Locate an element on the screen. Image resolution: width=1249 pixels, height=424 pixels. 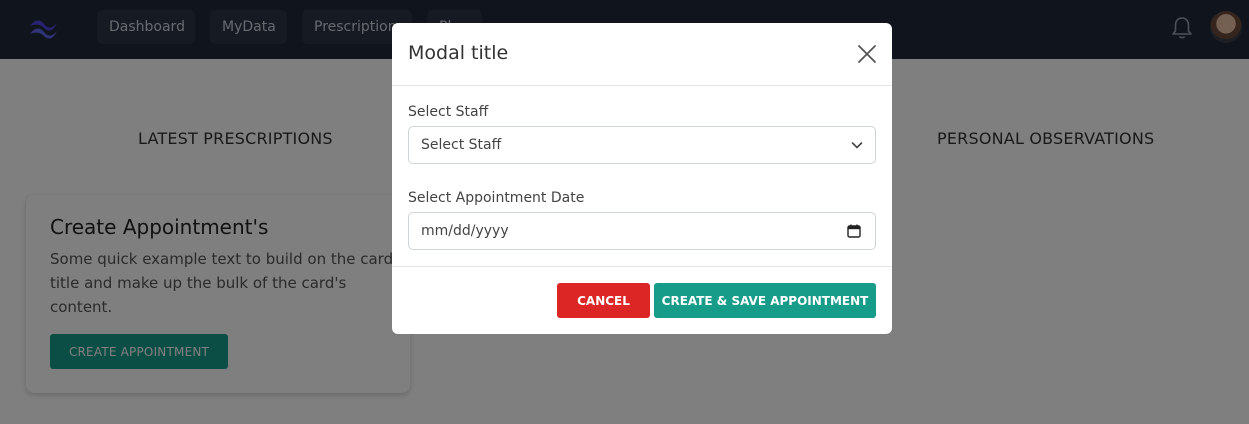
calendar-icon is located at coordinates (854, 231).